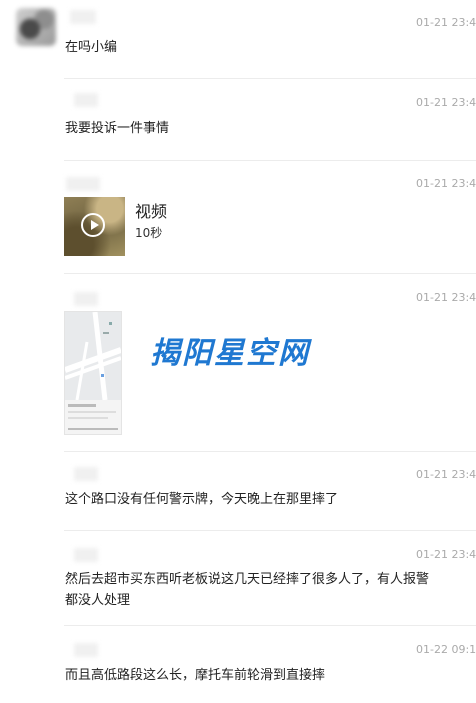  Describe the element at coordinates (230, 353) in the screenshot. I see `watermark-logo: 揭阳星空网` at that location.